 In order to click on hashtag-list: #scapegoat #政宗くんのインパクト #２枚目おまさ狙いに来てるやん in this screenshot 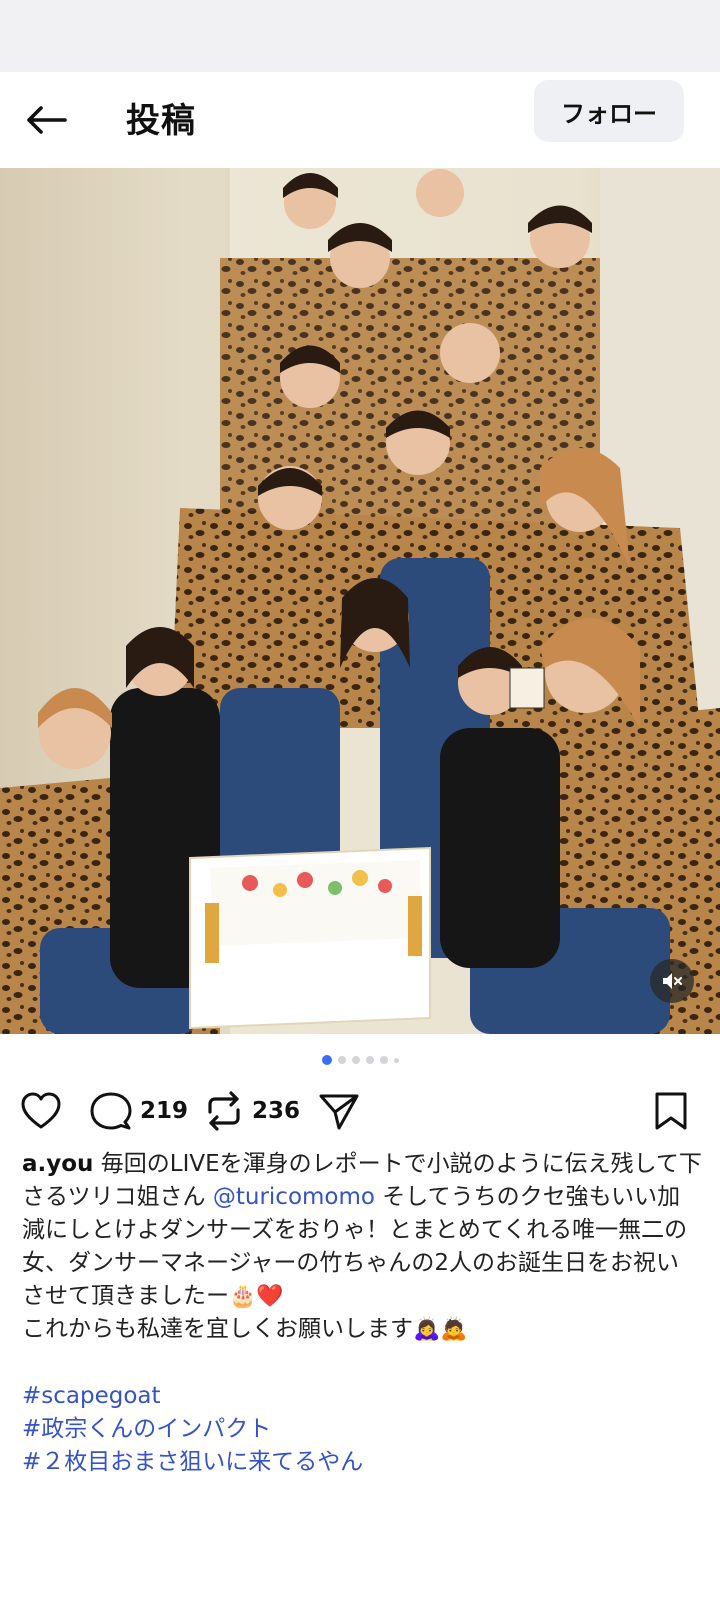, I will do `click(362, 1429)`.